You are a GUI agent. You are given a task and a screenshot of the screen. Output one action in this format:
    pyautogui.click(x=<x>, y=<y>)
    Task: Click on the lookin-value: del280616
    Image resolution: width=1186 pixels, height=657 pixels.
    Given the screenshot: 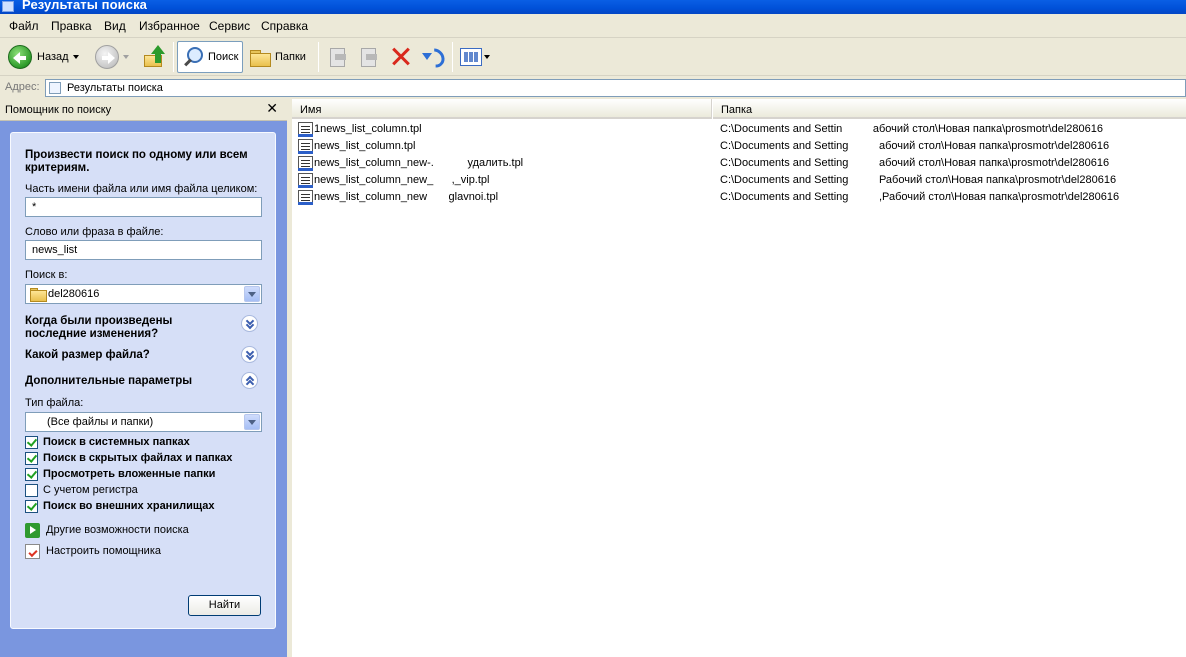 What is the action you would take?
    pyautogui.click(x=74, y=294)
    